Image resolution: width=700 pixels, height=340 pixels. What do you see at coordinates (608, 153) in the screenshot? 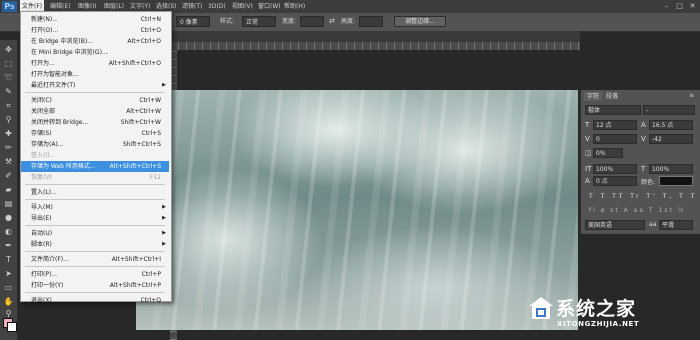
I see `tsume-select: 0%` at bounding box center [608, 153].